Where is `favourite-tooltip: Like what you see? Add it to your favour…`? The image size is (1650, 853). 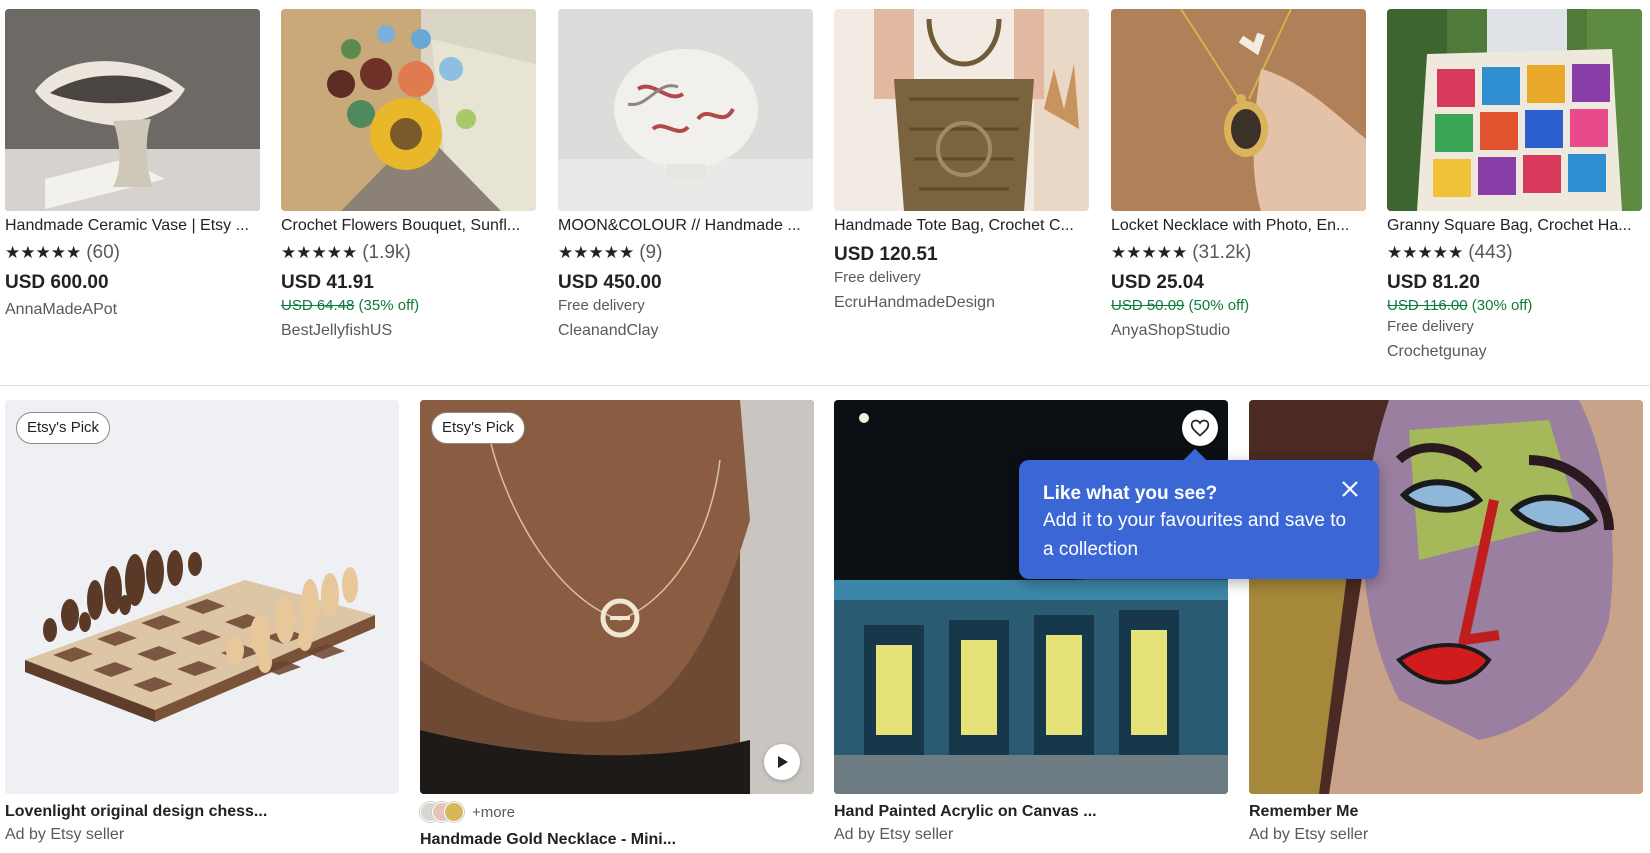 favourite-tooltip: Like what you see? Add it to your favour… is located at coordinates (1199, 519).